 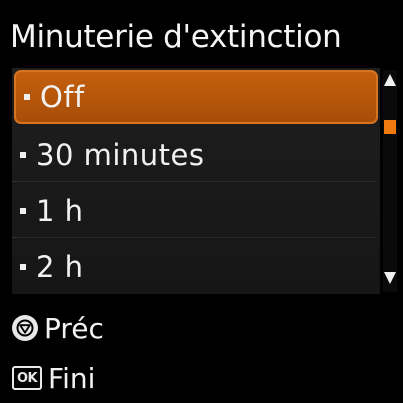 What do you see at coordinates (194, 267) in the screenshot?
I see `list-item-2-h: 2 h` at bounding box center [194, 267].